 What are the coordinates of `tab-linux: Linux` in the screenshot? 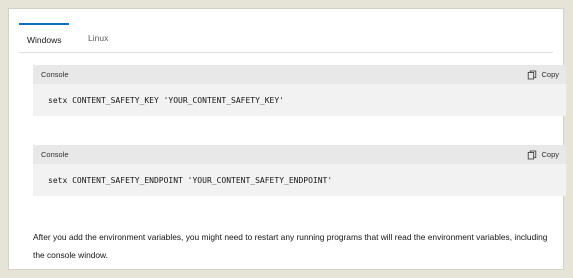 It's located at (98, 37).